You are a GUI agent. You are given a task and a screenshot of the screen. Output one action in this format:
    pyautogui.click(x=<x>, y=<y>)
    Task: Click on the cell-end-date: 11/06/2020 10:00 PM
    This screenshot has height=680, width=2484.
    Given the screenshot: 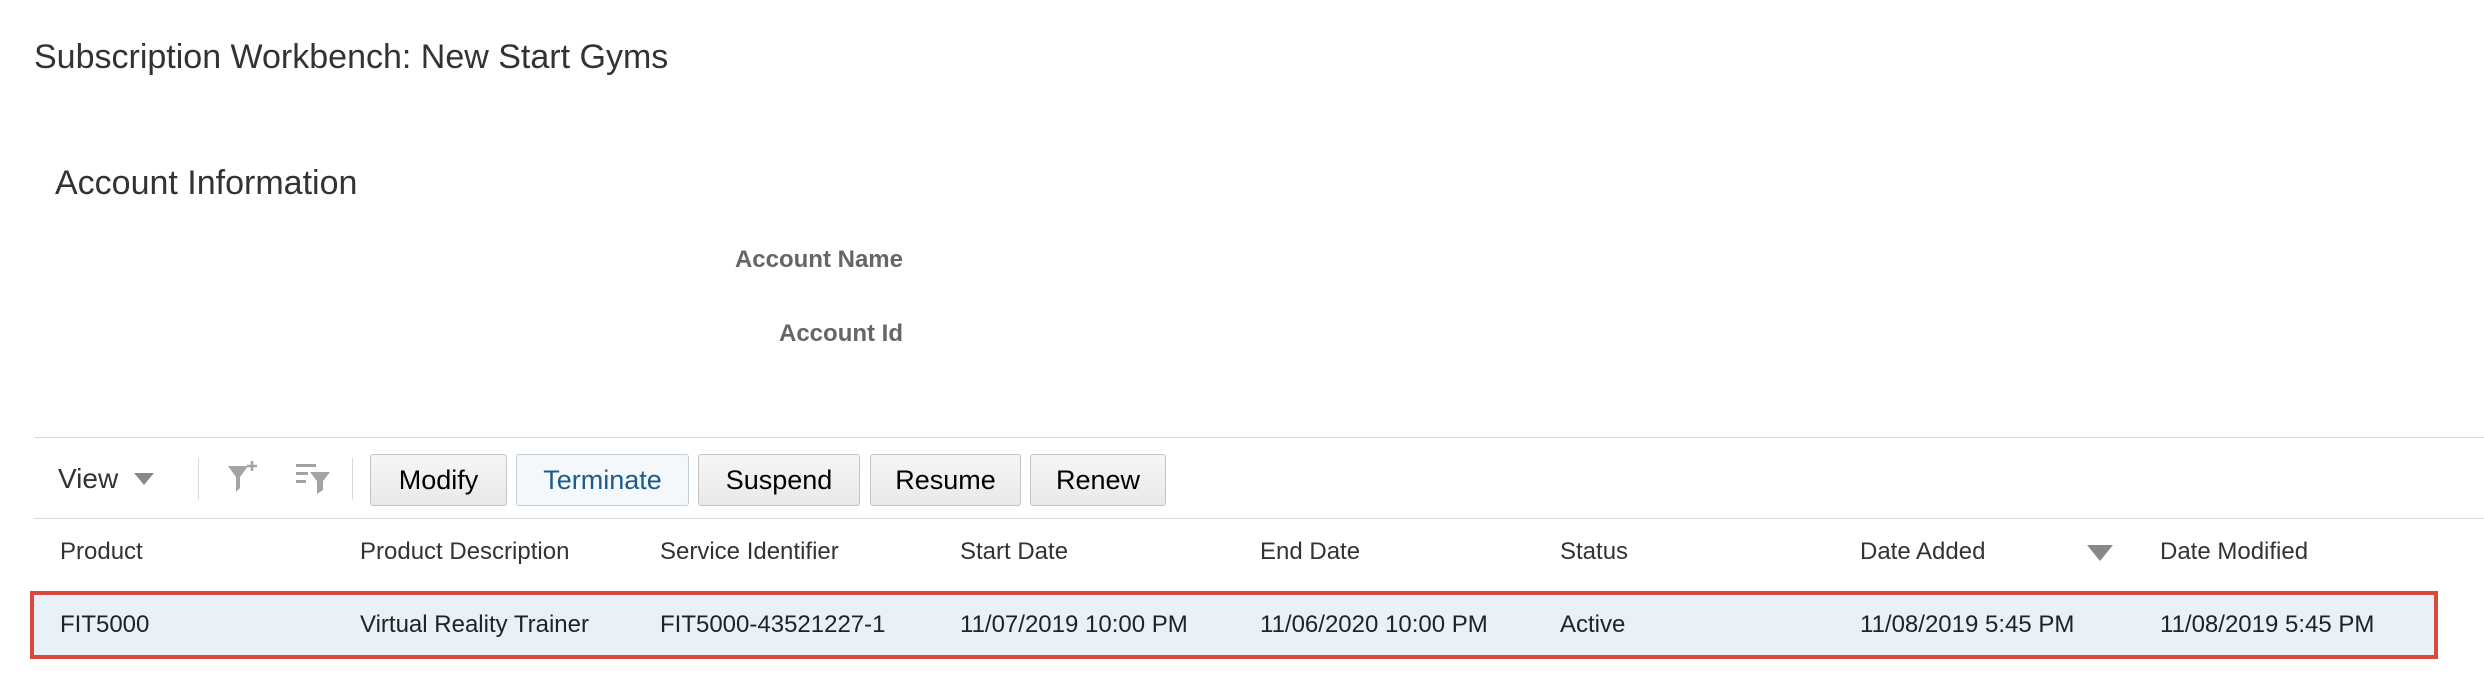 What is the action you would take?
    pyautogui.click(x=1374, y=624)
    